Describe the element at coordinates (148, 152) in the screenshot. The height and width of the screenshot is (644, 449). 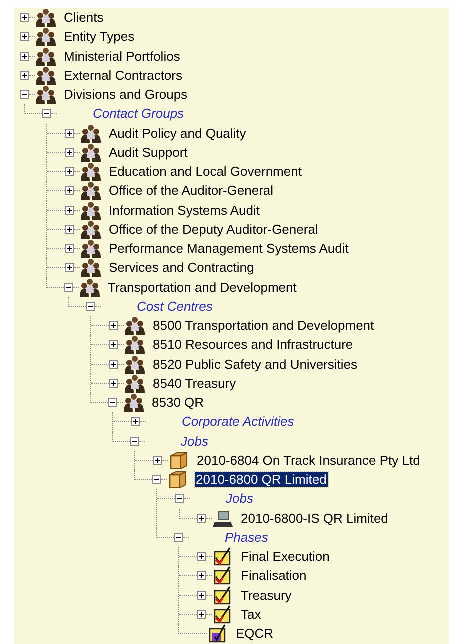
I see `tree-item: Audit Support` at that location.